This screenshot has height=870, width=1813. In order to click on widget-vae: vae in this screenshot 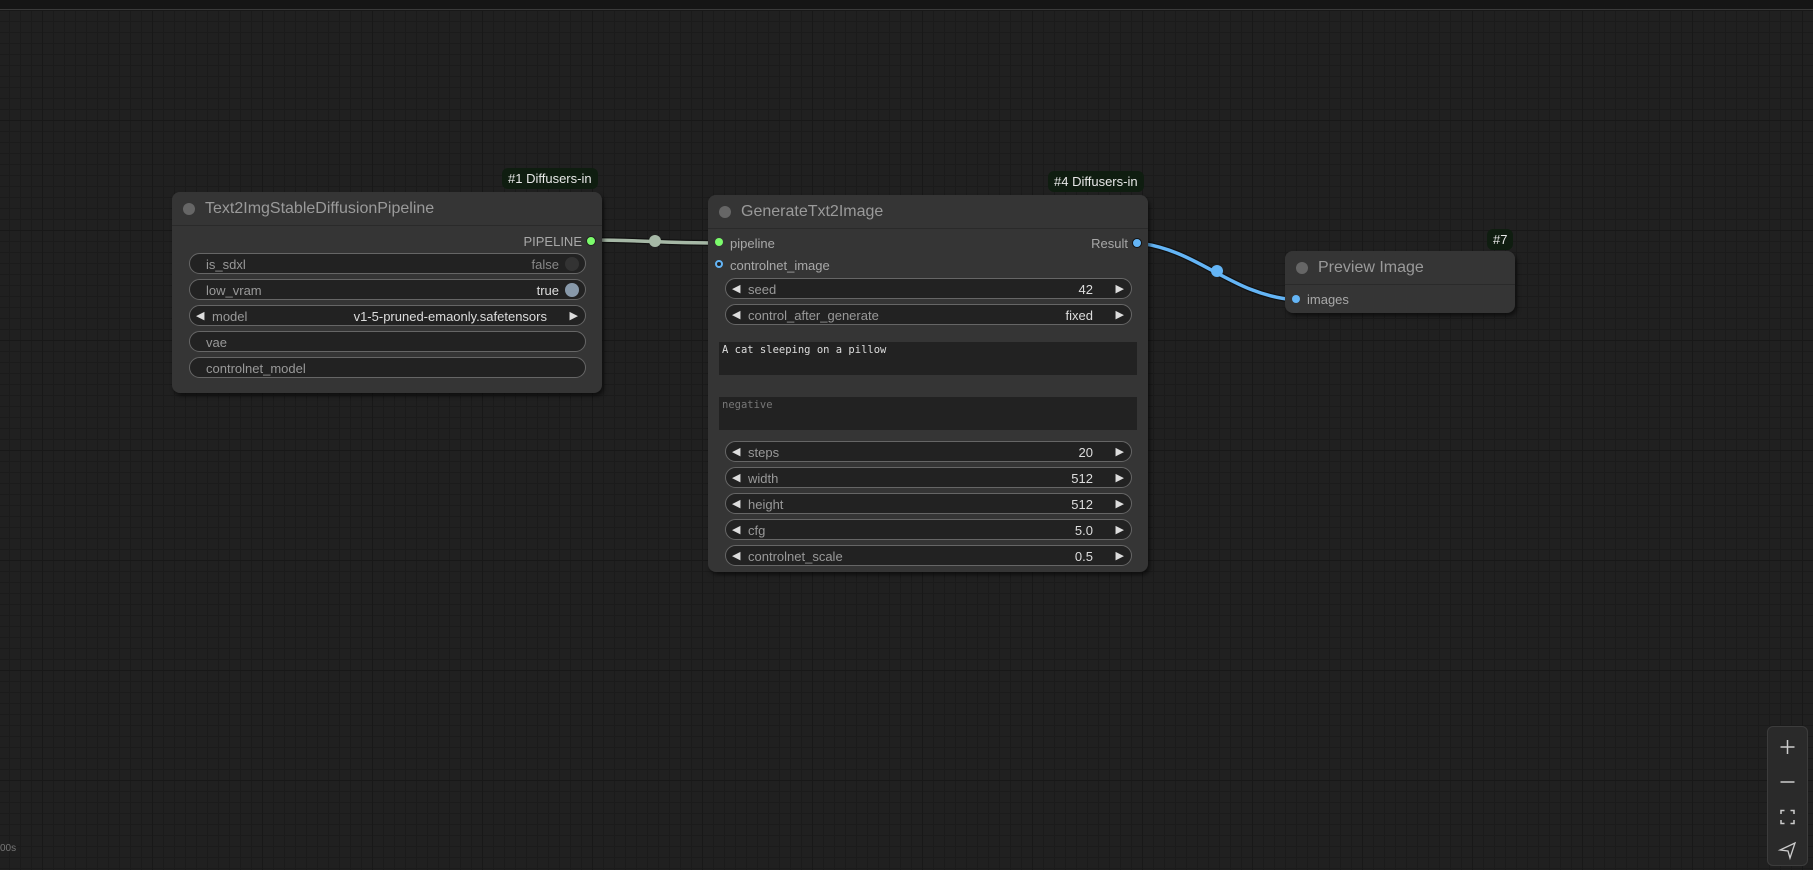, I will do `click(387, 341)`.